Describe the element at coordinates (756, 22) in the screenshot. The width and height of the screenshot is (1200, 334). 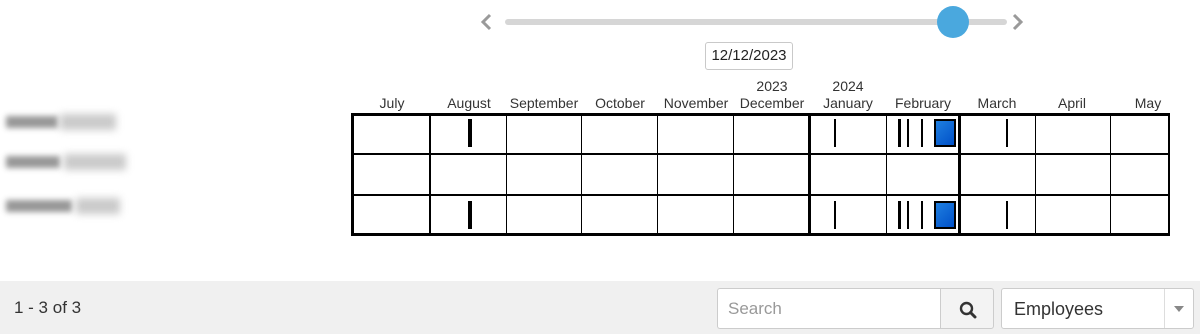
I see `slider-track` at that location.